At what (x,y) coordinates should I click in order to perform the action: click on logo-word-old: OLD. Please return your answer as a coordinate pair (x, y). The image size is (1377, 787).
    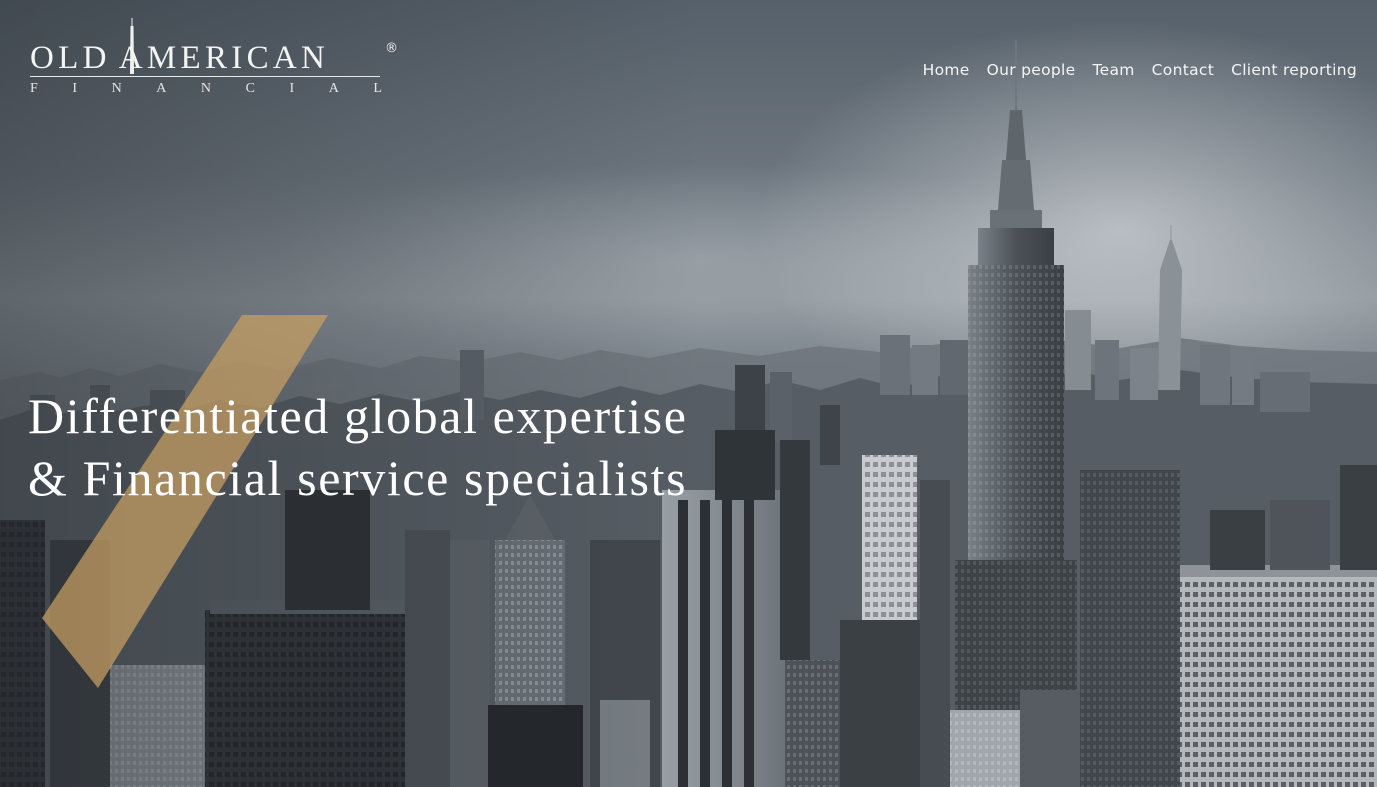
    Looking at the image, I should click on (70, 58).